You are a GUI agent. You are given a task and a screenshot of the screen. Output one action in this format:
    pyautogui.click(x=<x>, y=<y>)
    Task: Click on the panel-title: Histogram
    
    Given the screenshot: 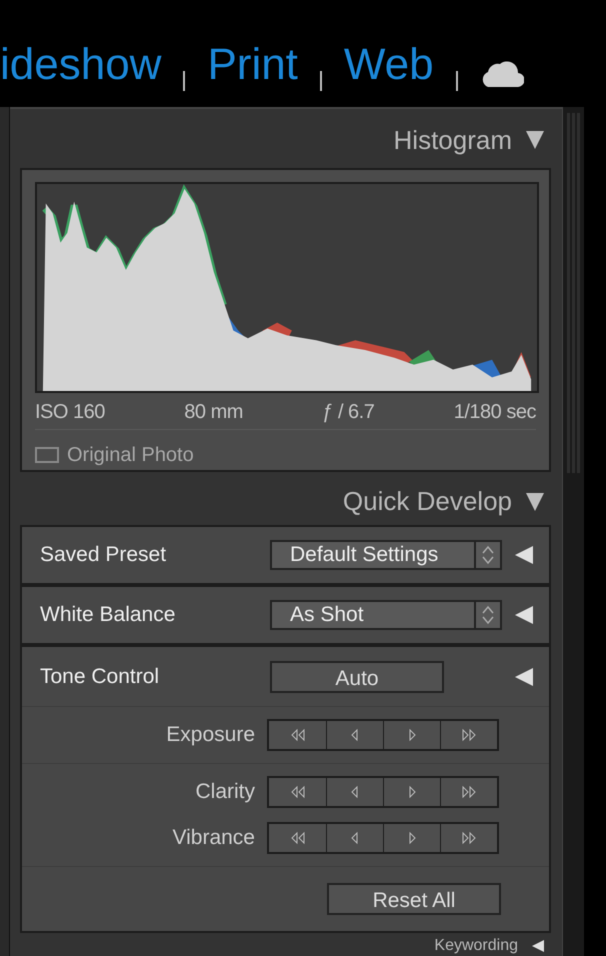 What is the action you would take?
    pyautogui.click(x=453, y=140)
    